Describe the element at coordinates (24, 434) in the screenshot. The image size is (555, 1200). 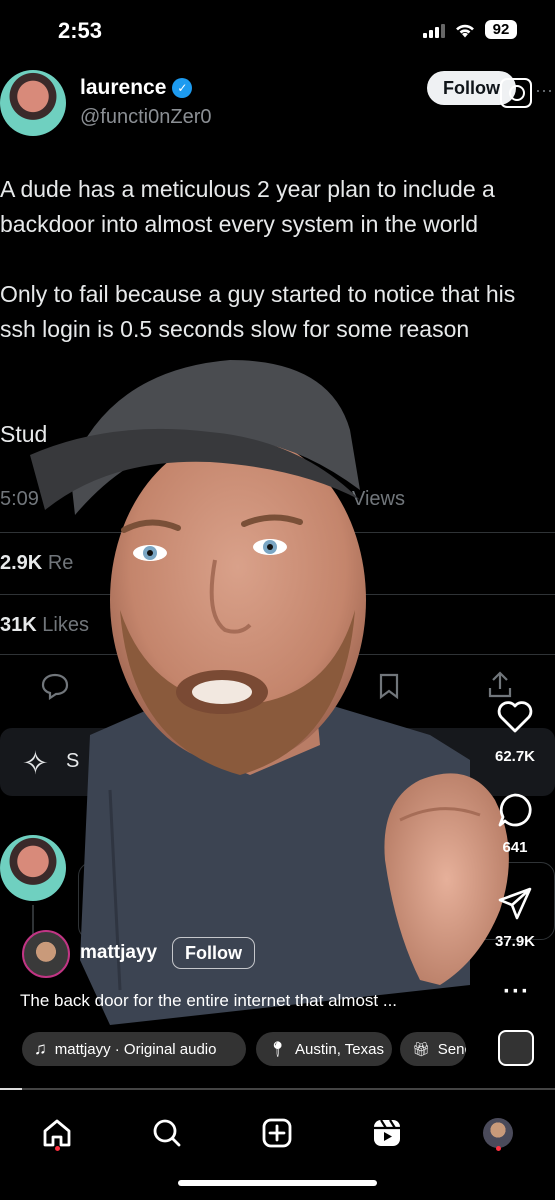
I see `tweet-text-paragraph-3: Stud` at that location.